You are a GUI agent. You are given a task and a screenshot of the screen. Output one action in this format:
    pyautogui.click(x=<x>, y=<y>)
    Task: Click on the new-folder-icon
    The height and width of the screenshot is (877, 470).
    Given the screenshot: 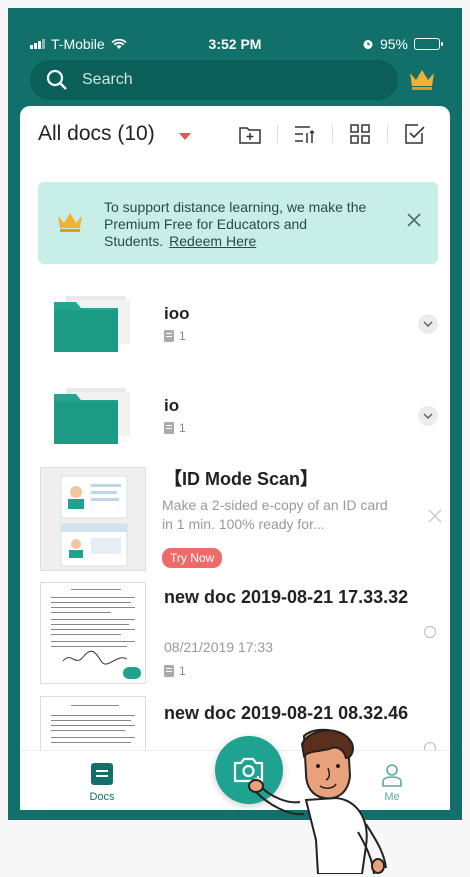 What is the action you would take?
    pyautogui.click(x=250, y=135)
    